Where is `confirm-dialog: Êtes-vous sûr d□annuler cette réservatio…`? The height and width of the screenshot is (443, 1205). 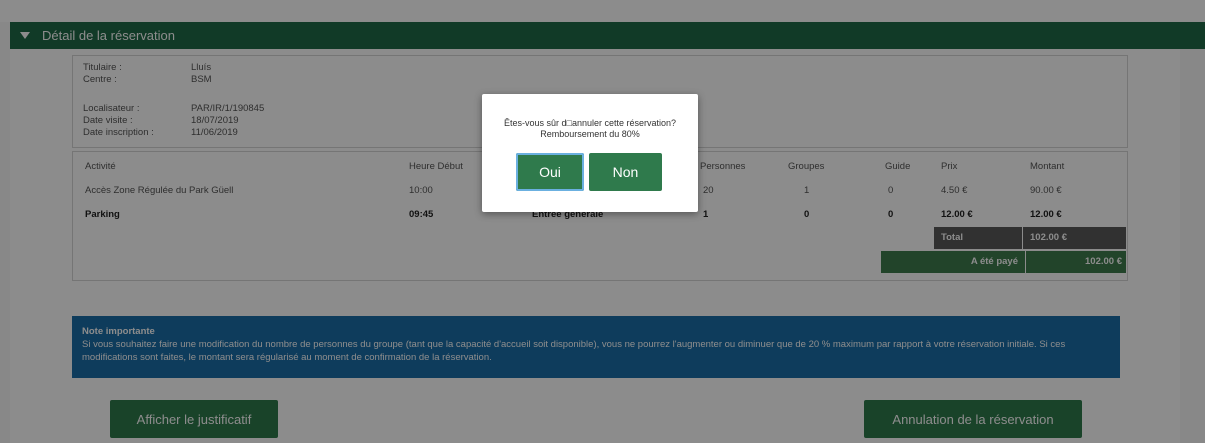
confirm-dialog: Êtes-vous sûr d□annuler cette réservatio… is located at coordinates (590, 153).